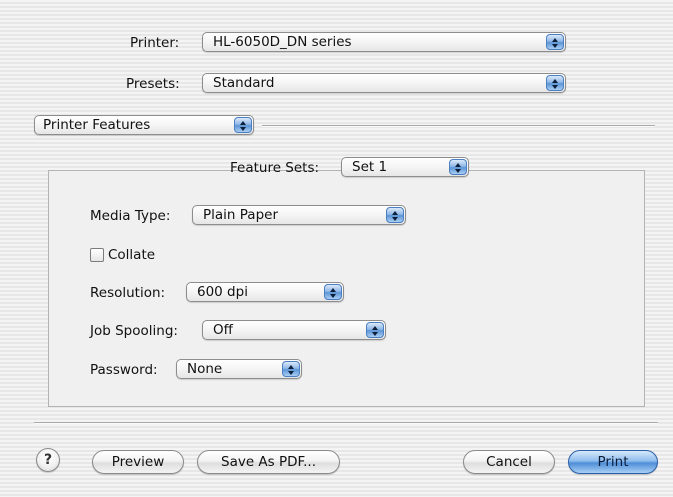 The image size is (673, 497). Describe the element at coordinates (124, 370) in the screenshot. I see `password-label: Password:` at that location.